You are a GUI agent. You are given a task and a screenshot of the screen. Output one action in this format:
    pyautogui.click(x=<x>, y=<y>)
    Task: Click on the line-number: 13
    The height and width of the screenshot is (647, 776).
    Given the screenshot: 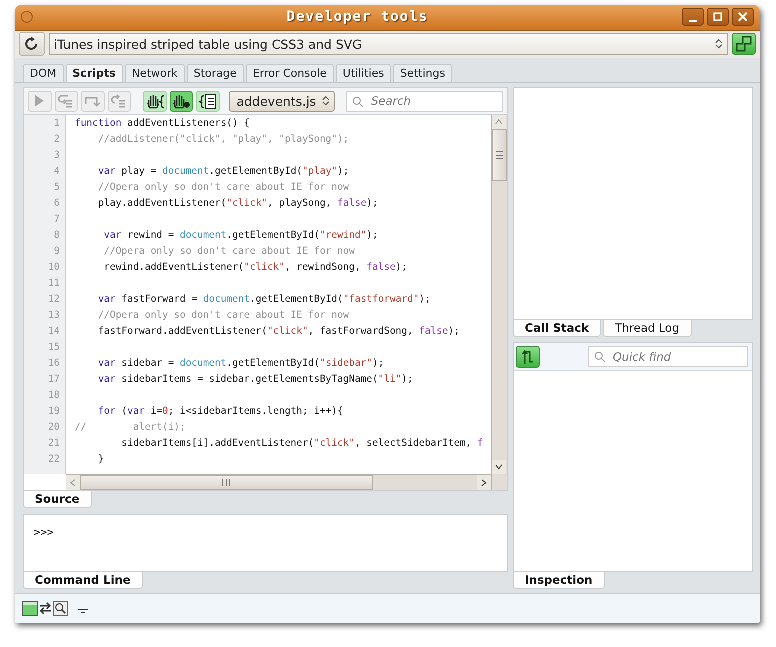 What is the action you would take?
    pyautogui.click(x=54, y=316)
    